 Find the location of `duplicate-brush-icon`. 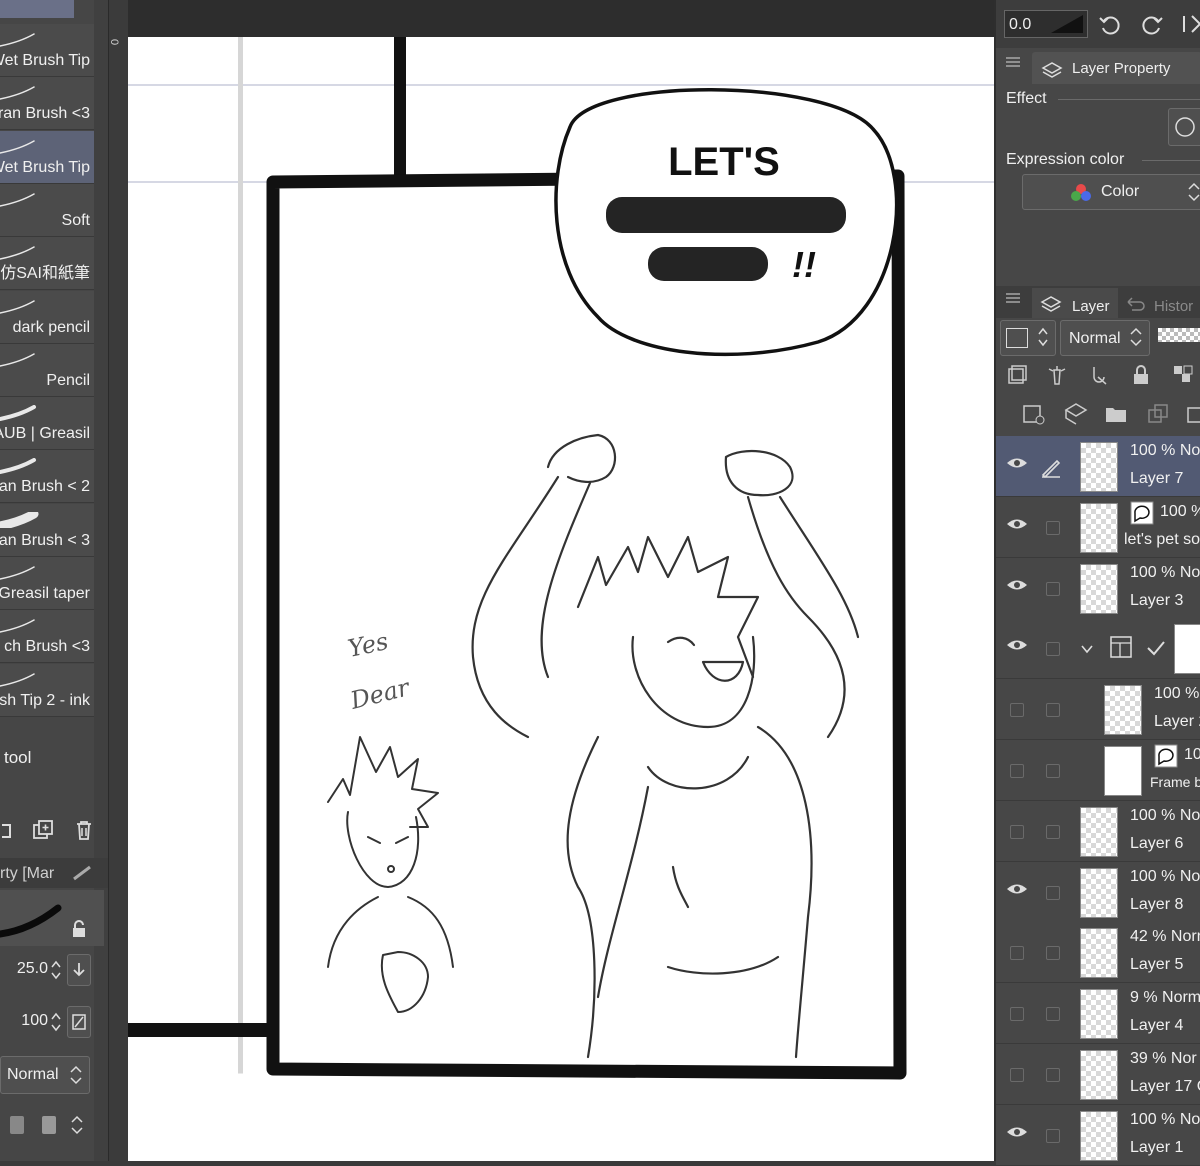

duplicate-brush-icon is located at coordinates (43, 830).